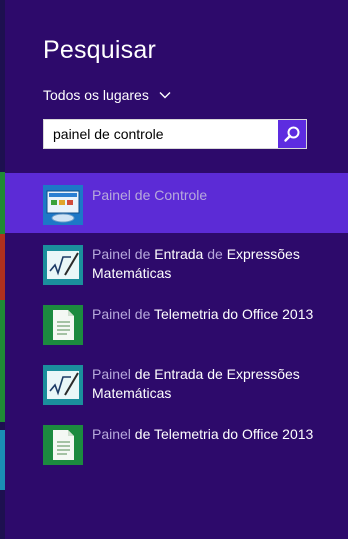  I want to click on result-text: Entrada, so click(181, 254).